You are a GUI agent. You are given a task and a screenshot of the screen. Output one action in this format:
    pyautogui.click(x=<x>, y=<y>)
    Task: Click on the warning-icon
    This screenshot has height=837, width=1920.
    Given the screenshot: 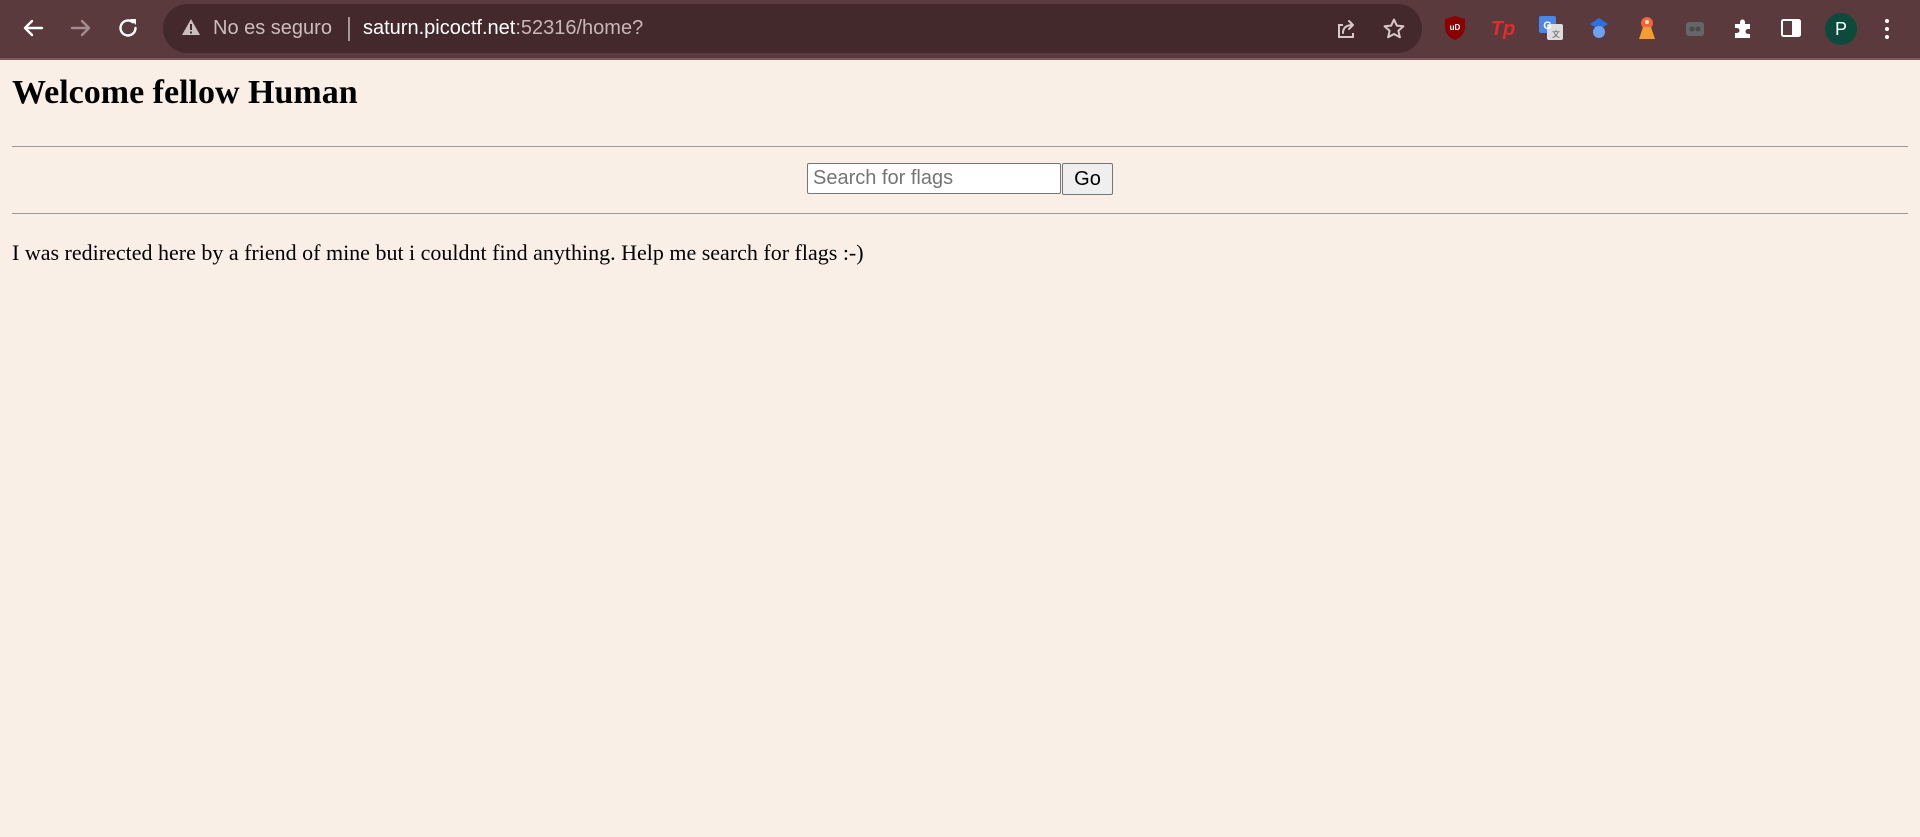 What is the action you would take?
    pyautogui.click(x=191, y=30)
    